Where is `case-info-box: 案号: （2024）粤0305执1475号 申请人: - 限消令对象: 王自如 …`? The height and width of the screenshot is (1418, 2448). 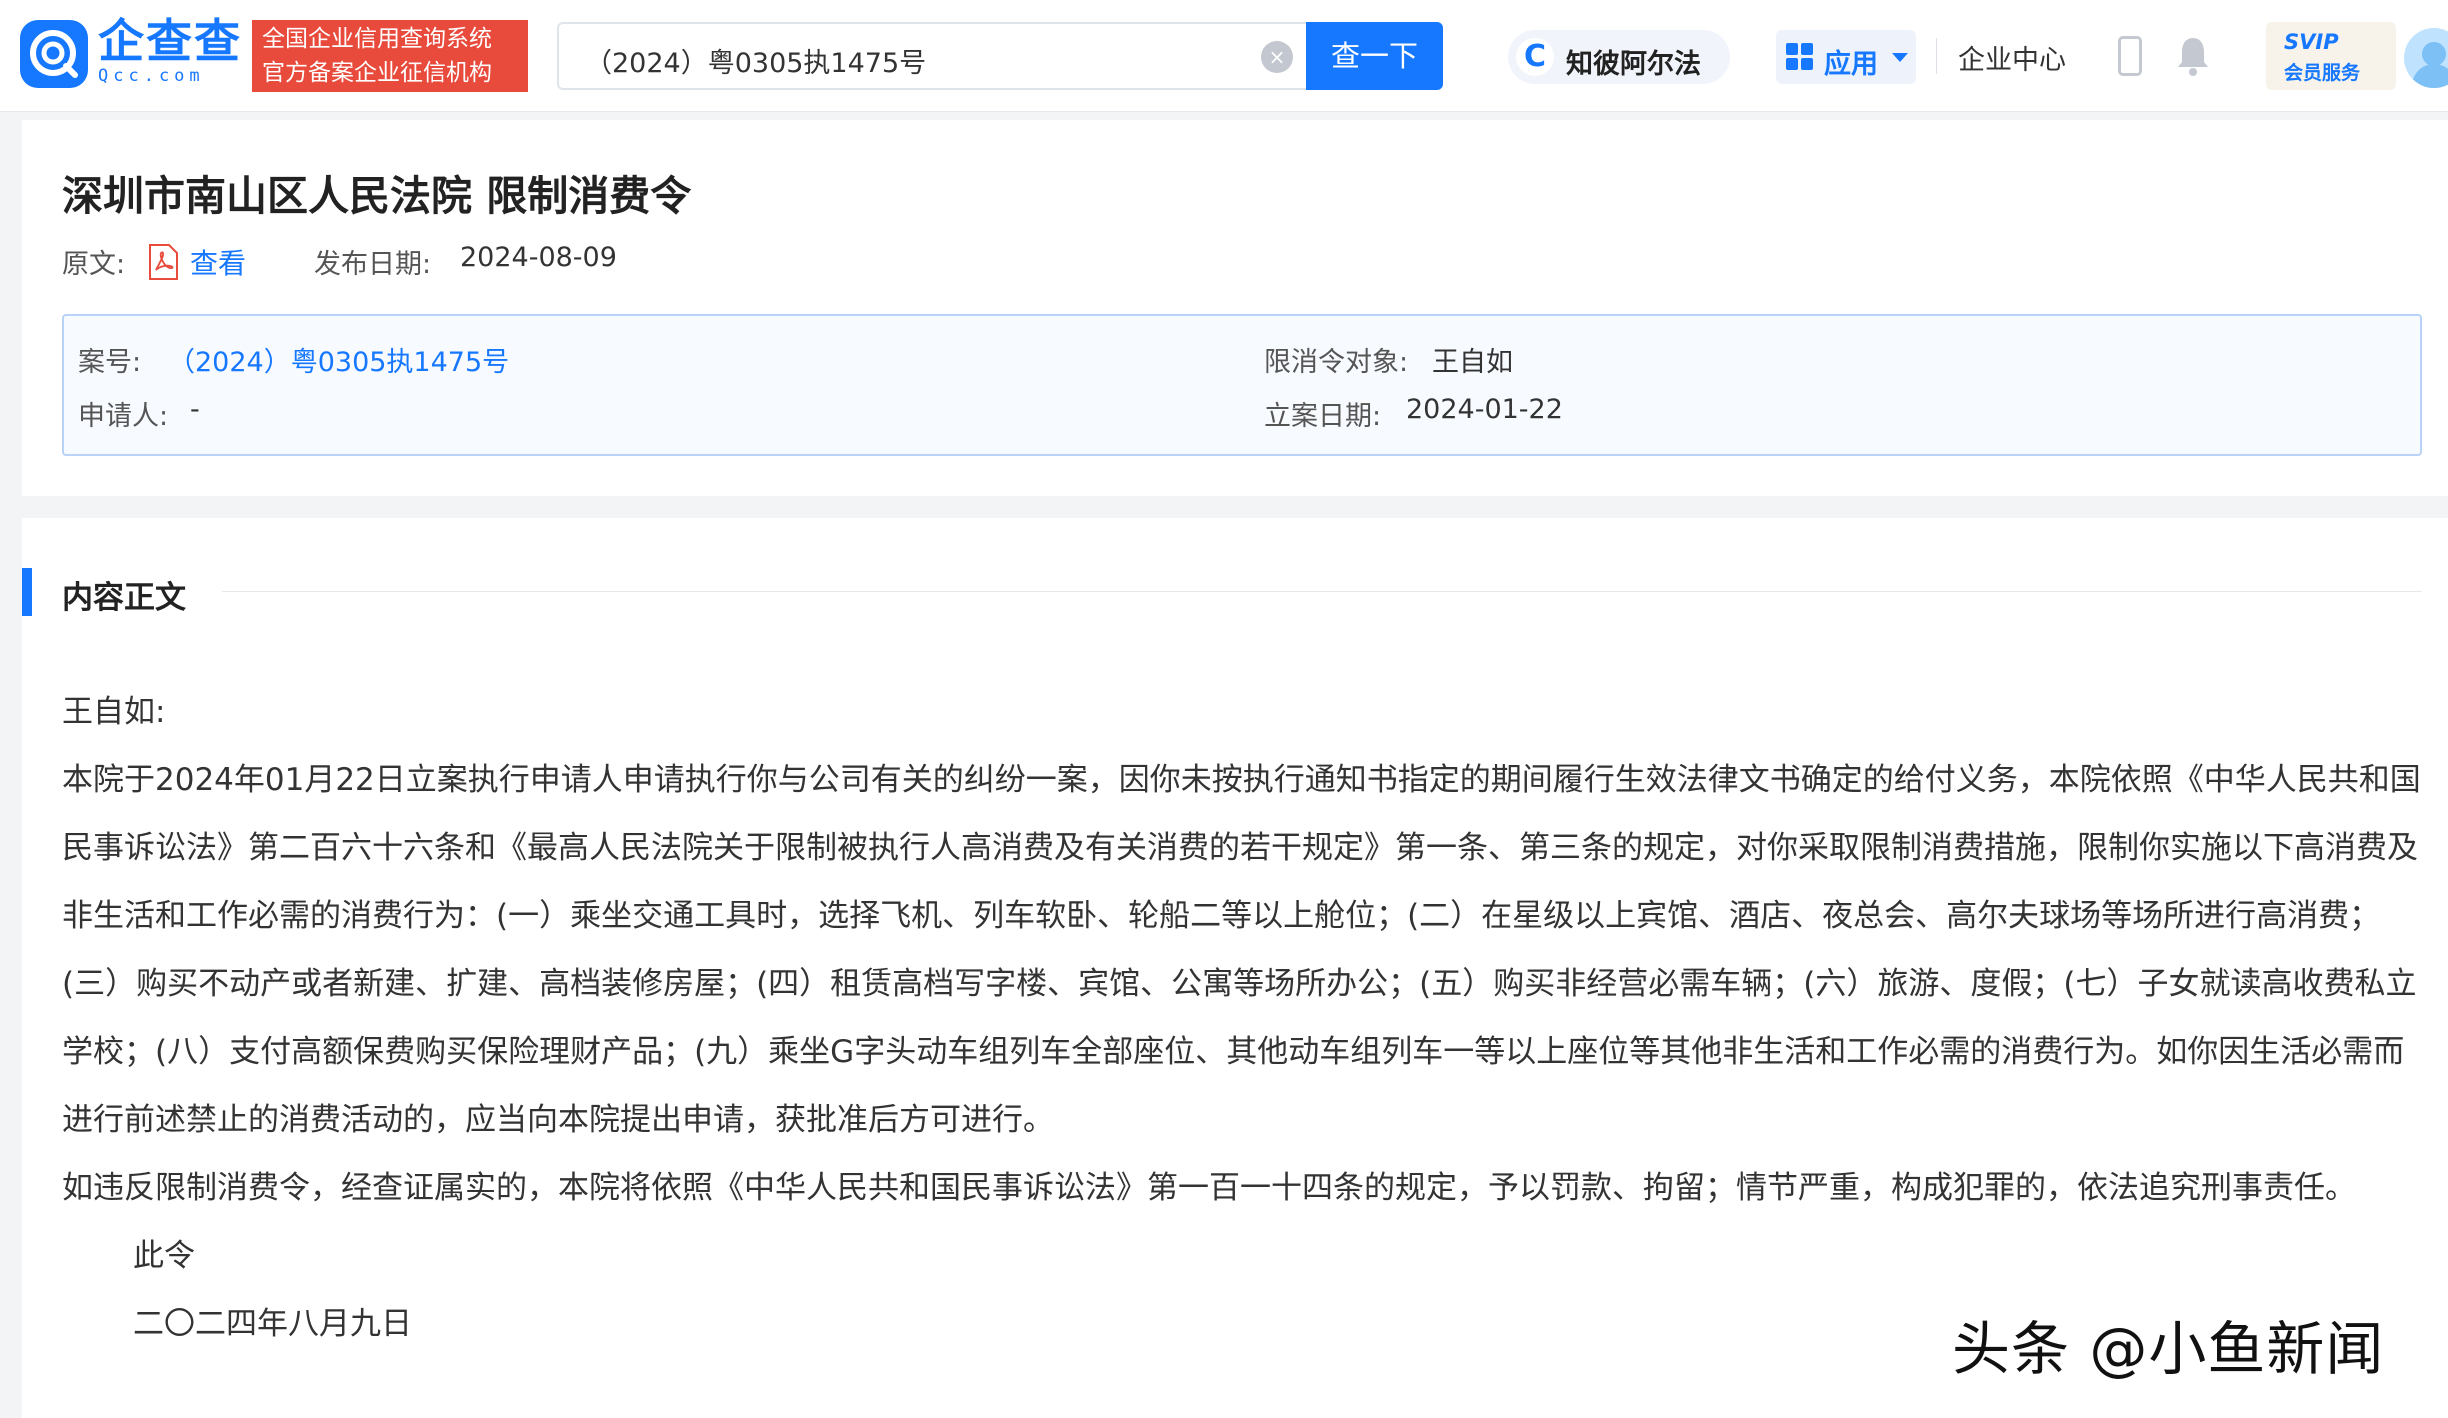 case-info-box: 案号: （2024）粤0305执1475号 申请人: - 限消令对象: 王自如 … is located at coordinates (1242, 385).